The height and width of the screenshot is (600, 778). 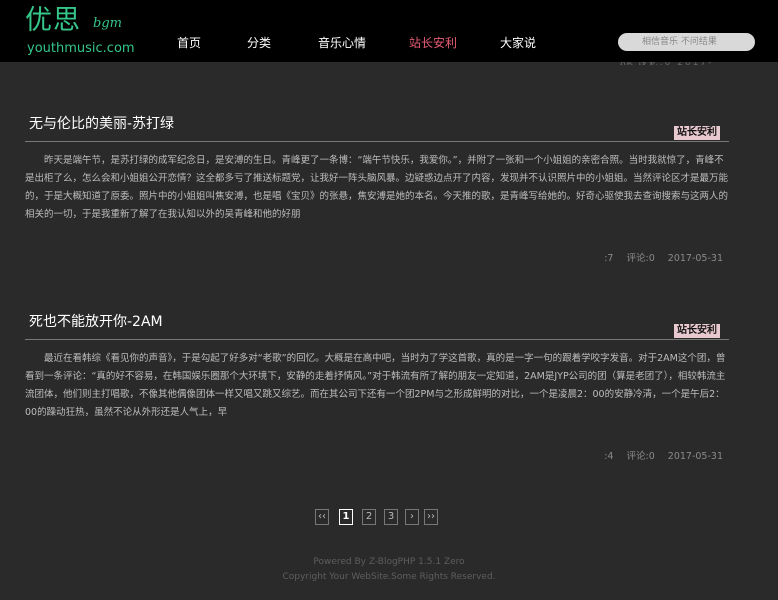 I want to click on nav-item-category: 分类, so click(x=259, y=43).